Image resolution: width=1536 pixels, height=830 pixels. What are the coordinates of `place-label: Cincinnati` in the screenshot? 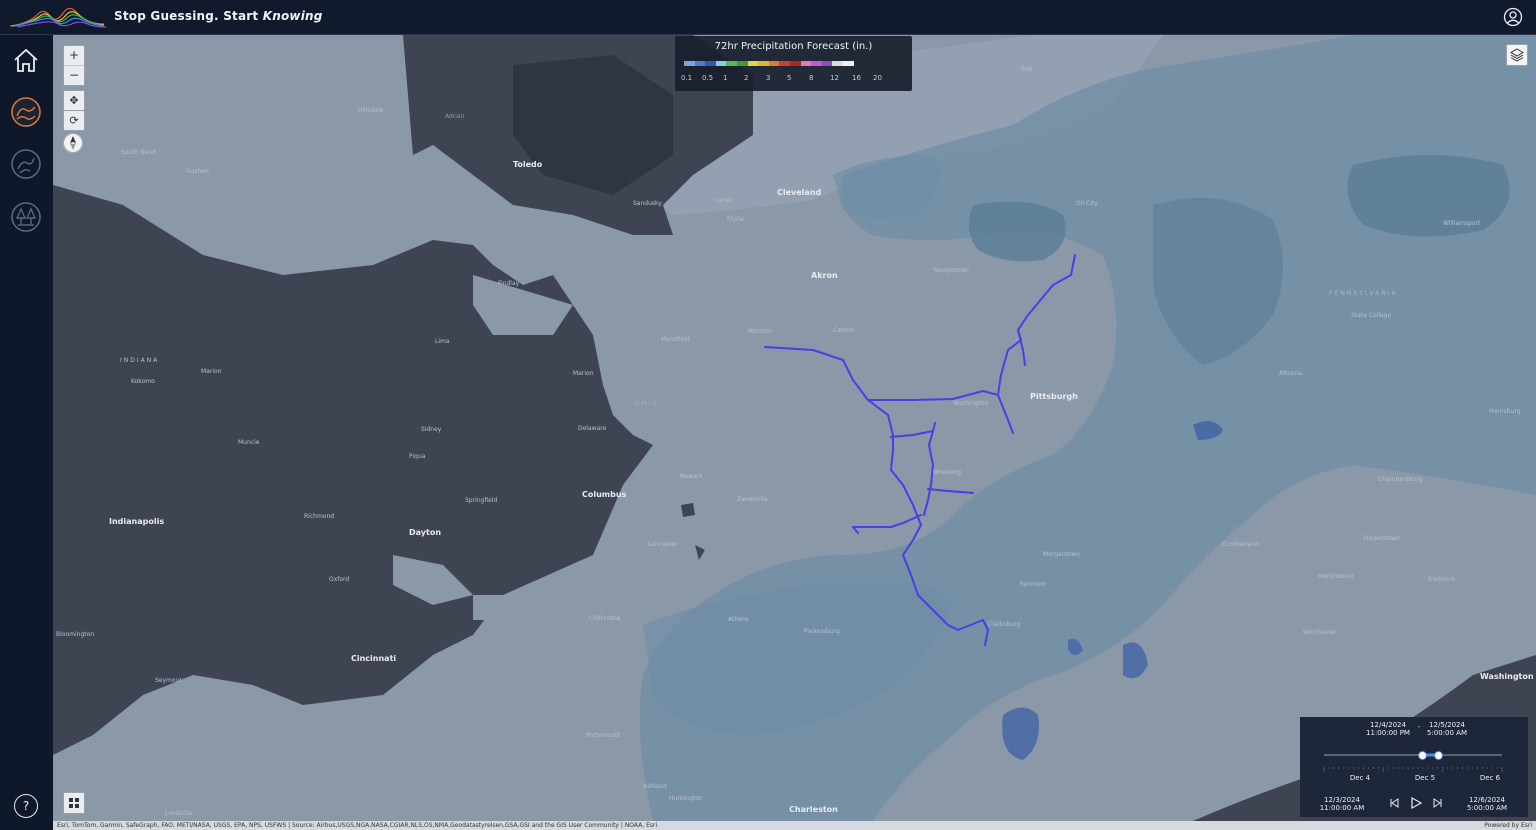 It's located at (374, 658).